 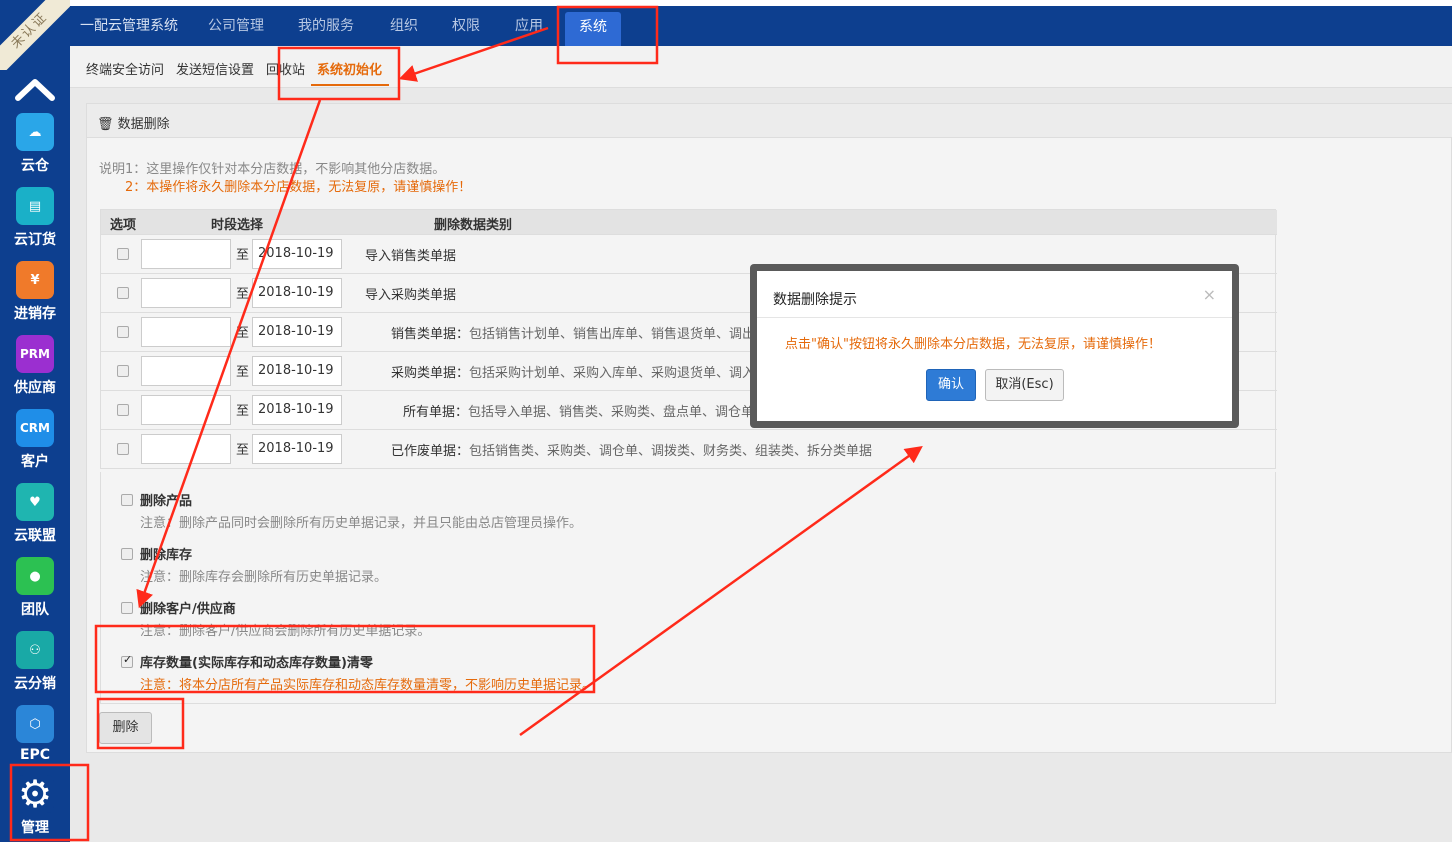 What do you see at coordinates (436, 412) in the screenshot?
I see `category-name: 所有单据：` at bounding box center [436, 412].